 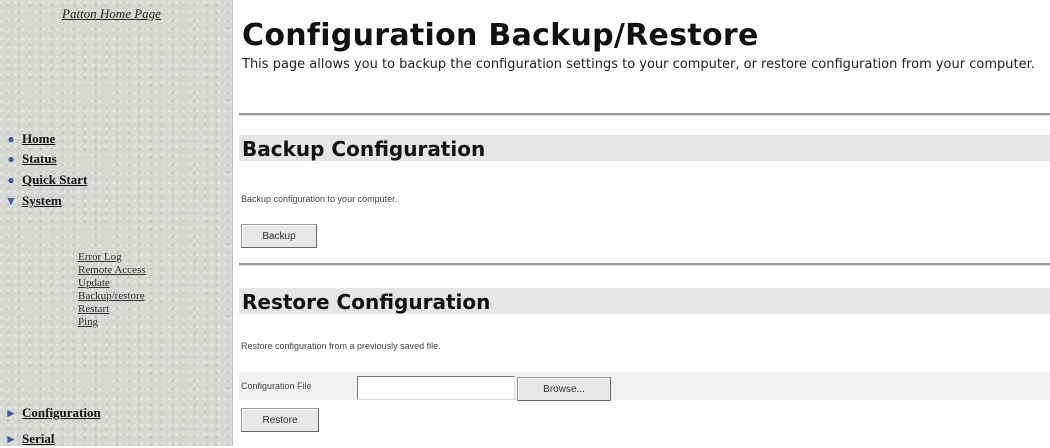 I want to click on submenu-ping: Ping, so click(x=88, y=322).